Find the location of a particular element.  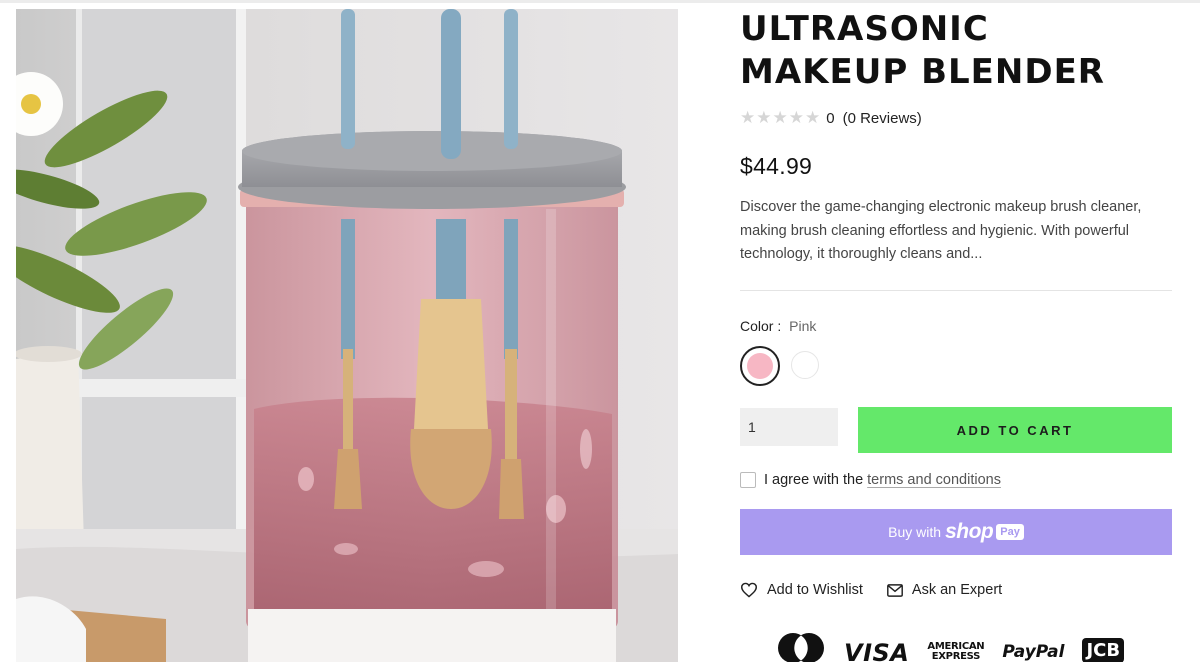

wishlist-label: Add to Wishlist is located at coordinates (815, 590).